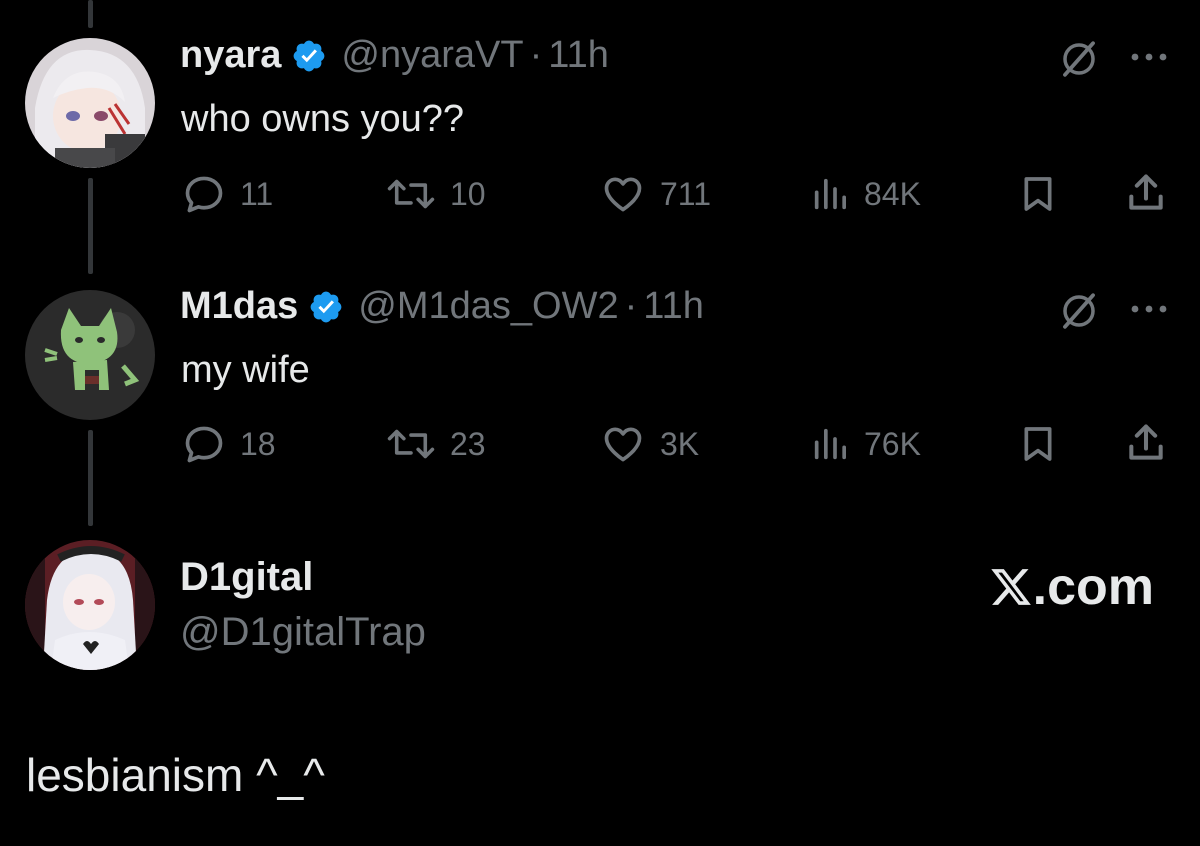  What do you see at coordinates (90, 355) in the screenshot?
I see `avatar-m1das` at bounding box center [90, 355].